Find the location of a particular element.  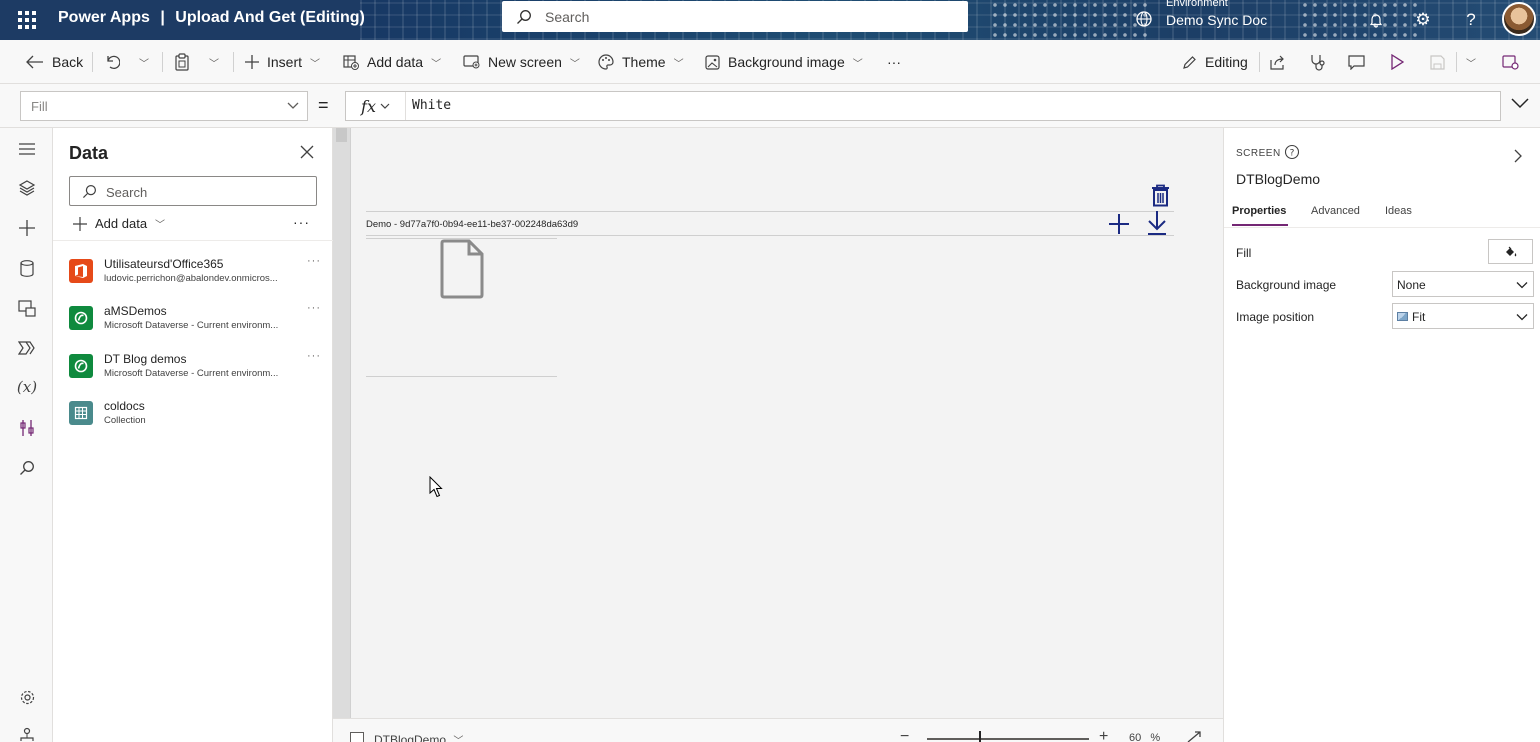

theme-button: Theme ﹀ is located at coordinates (641, 62).